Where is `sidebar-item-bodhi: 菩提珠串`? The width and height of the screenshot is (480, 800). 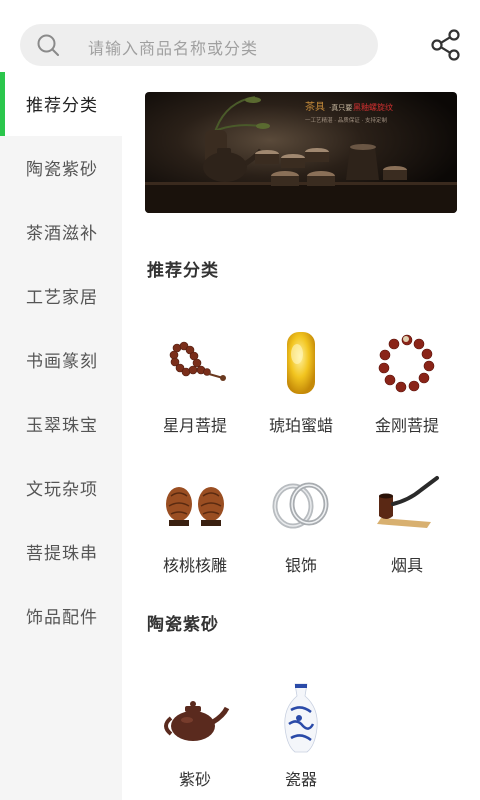 sidebar-item-bodhi: 菩提珠串 is located at coordinates (61, 552).